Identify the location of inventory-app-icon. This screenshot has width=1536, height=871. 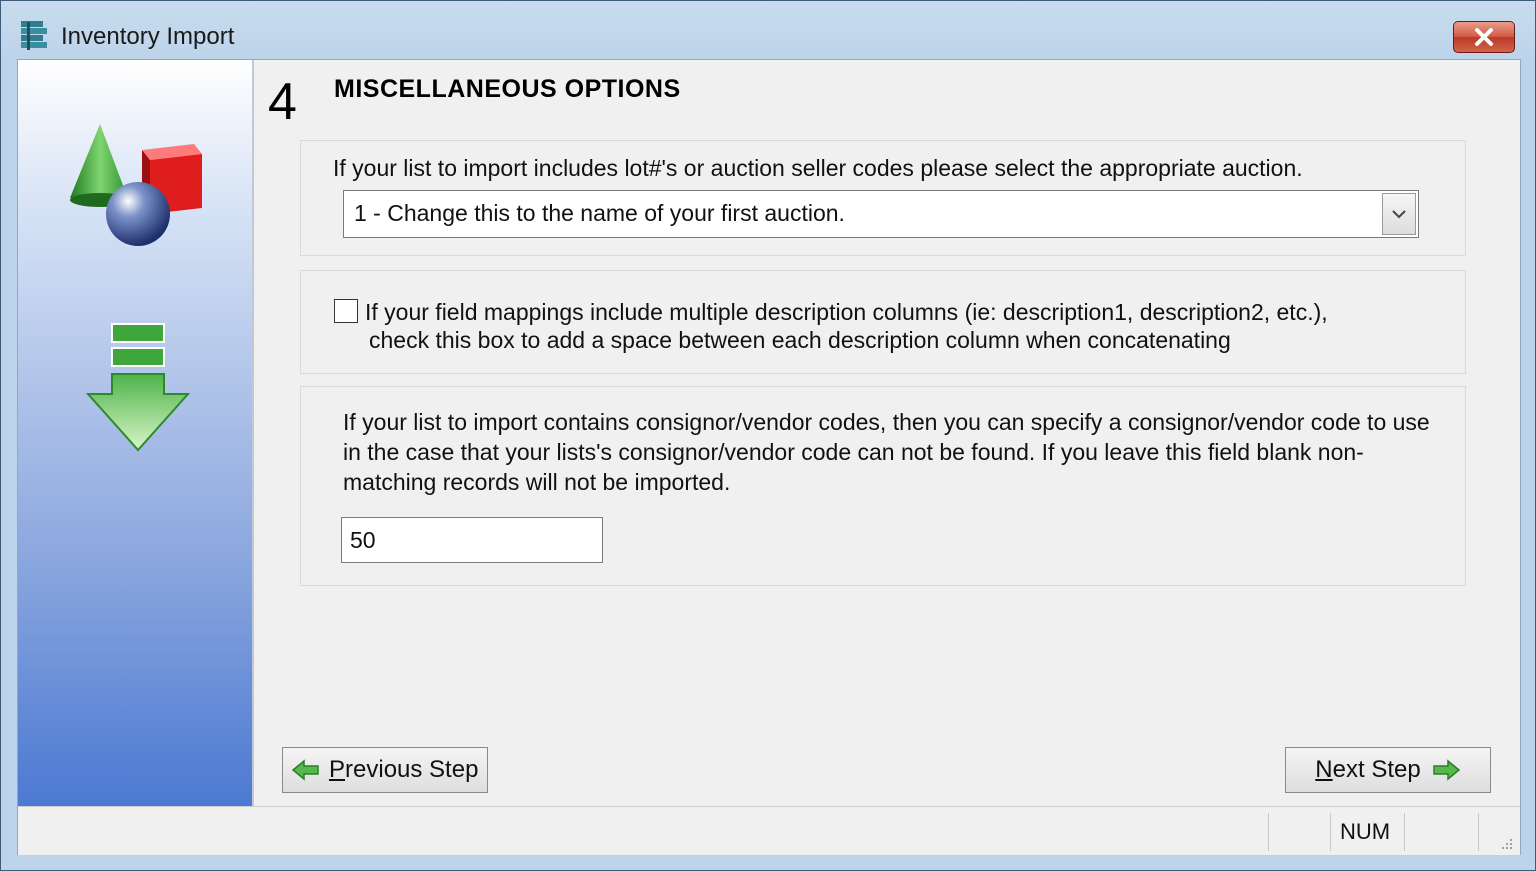
(34, 35).